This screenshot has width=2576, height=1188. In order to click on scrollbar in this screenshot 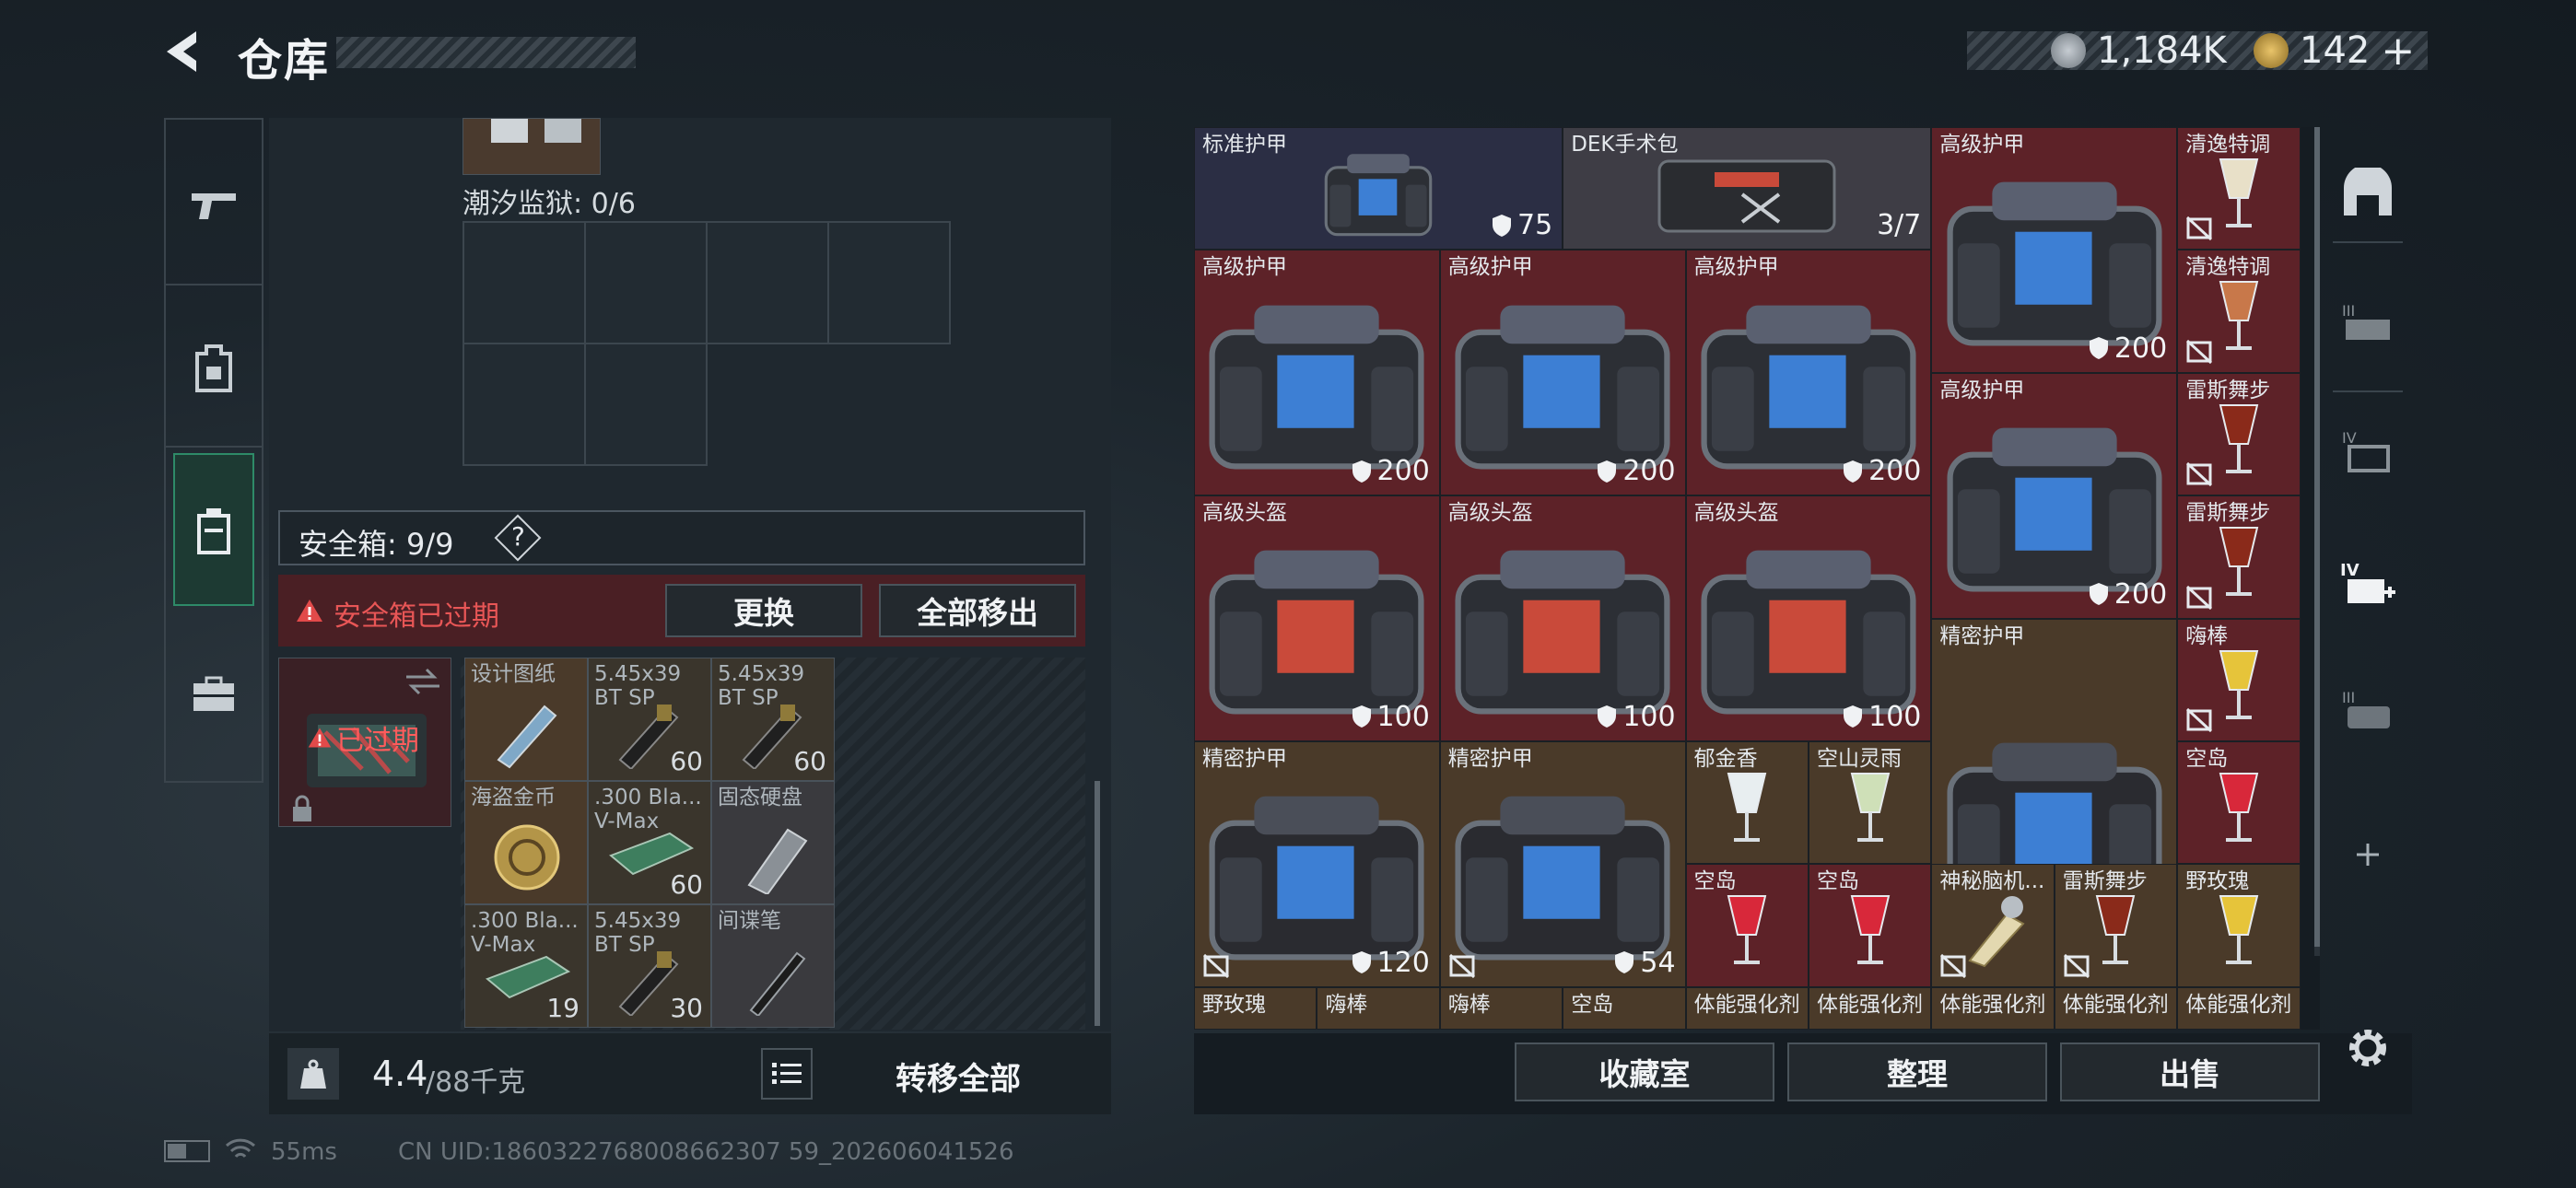, I will do `click(1097, 903)`.